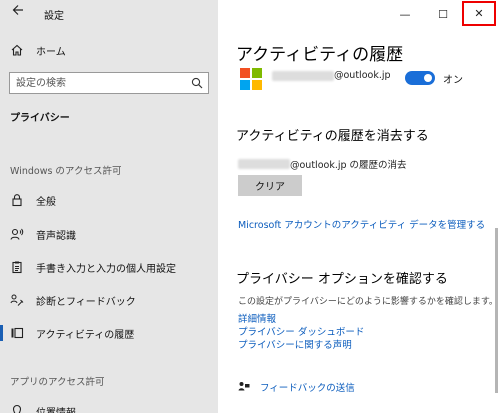 The height and width of the screenshot is (413, 500). I want to click on sidebar-item-location: 位置情報, so click(109, 406).